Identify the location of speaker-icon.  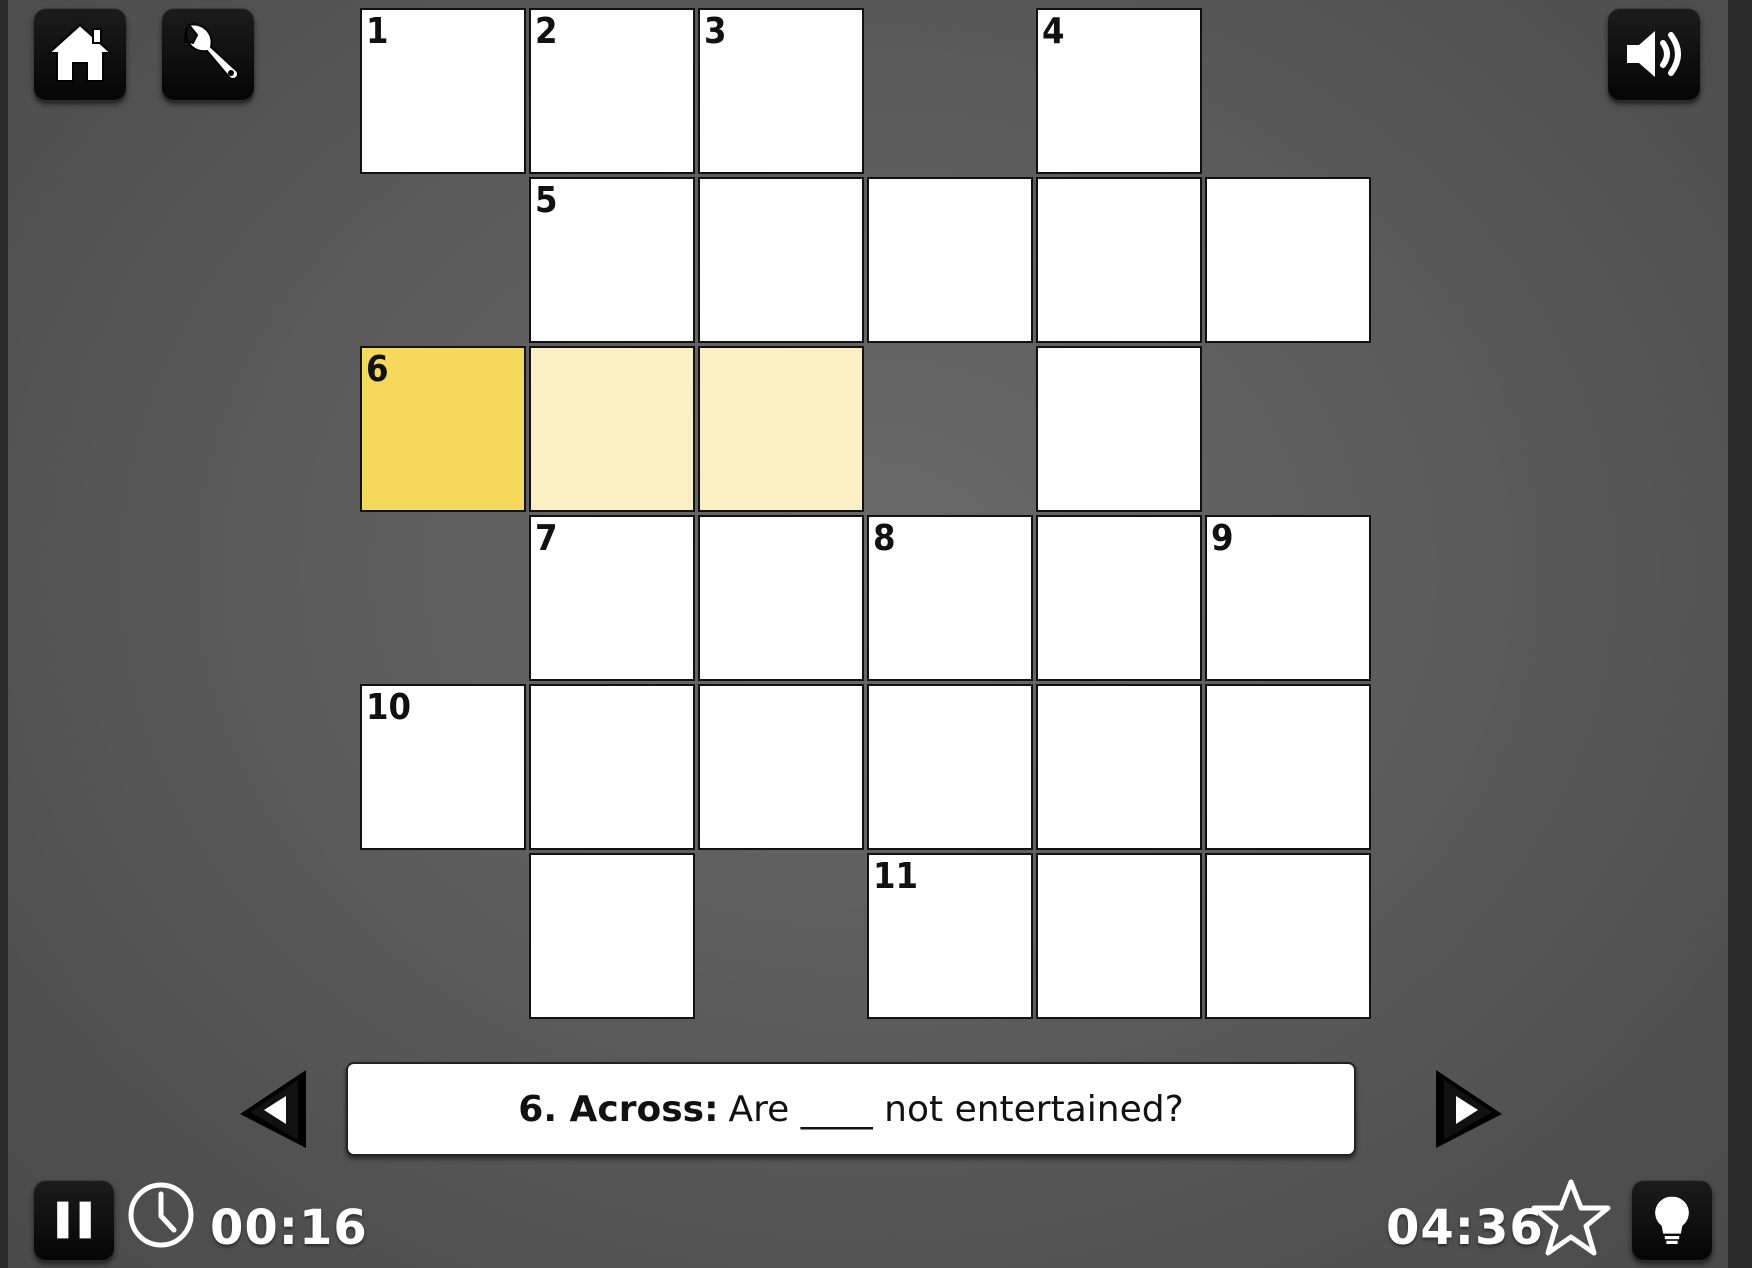
(1654, 54).